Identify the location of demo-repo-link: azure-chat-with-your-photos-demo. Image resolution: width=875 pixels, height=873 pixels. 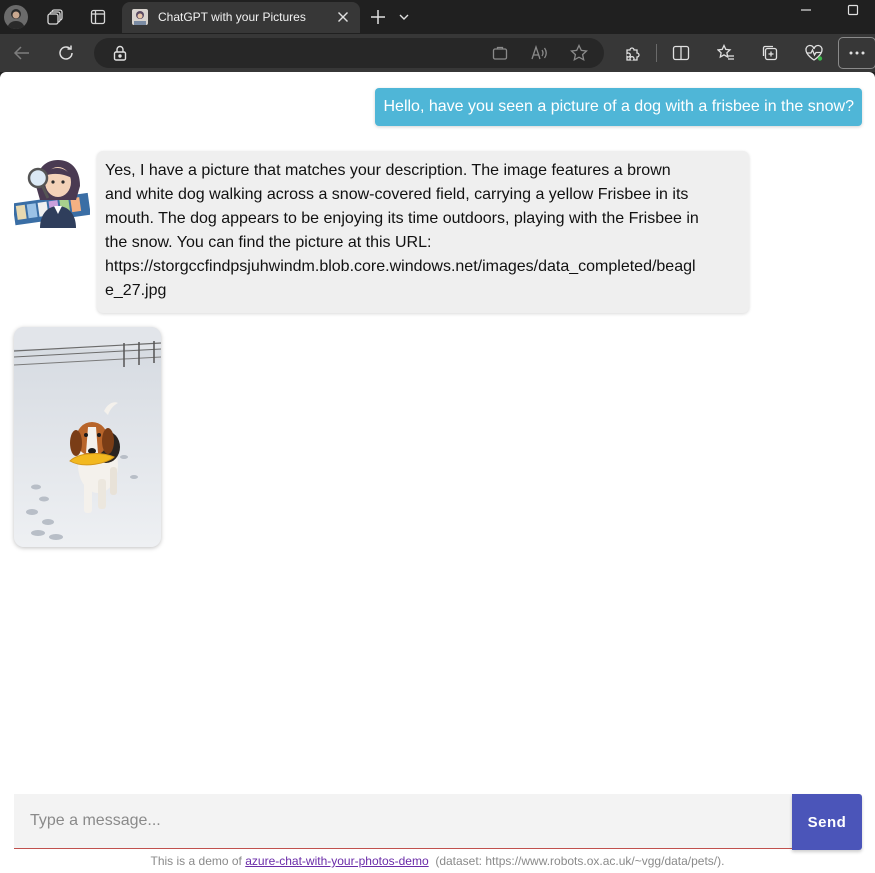
(336, 861).